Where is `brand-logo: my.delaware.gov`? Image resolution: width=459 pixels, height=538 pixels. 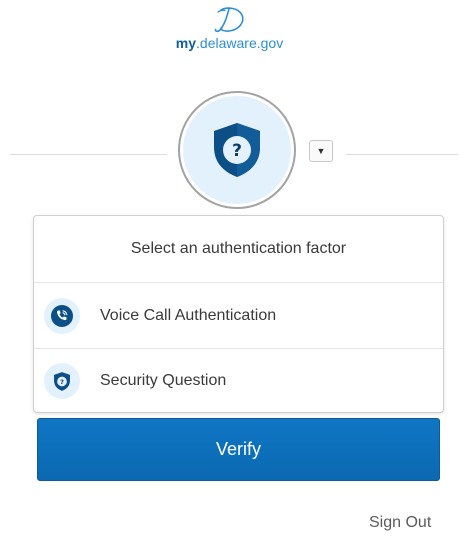 brand-logo: my.delaware.gov is located at coordinates (229, 27).